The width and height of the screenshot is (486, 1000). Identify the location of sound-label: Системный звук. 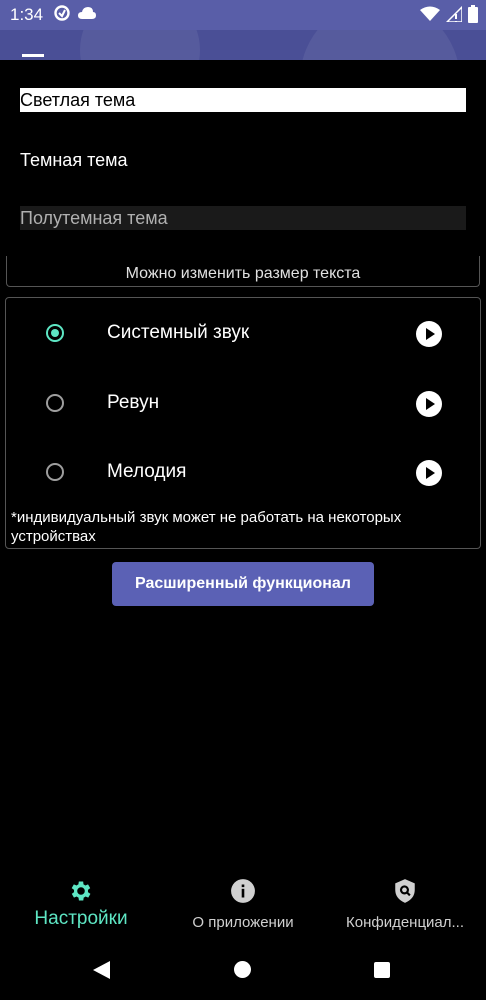
(178, 332).